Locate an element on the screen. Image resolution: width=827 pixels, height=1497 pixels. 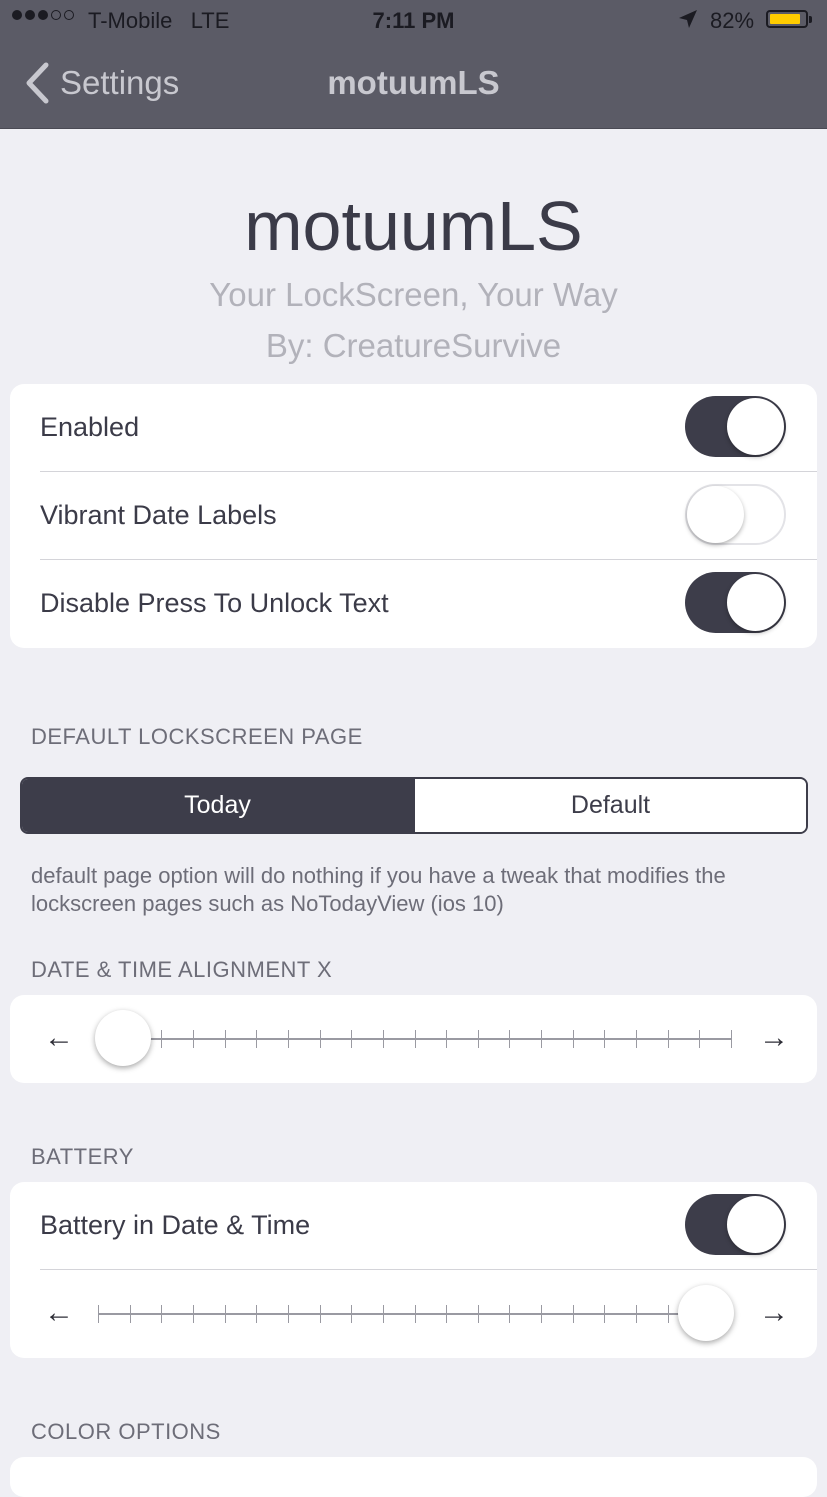
location-arrow-icon is located at coordinates (688, 22).